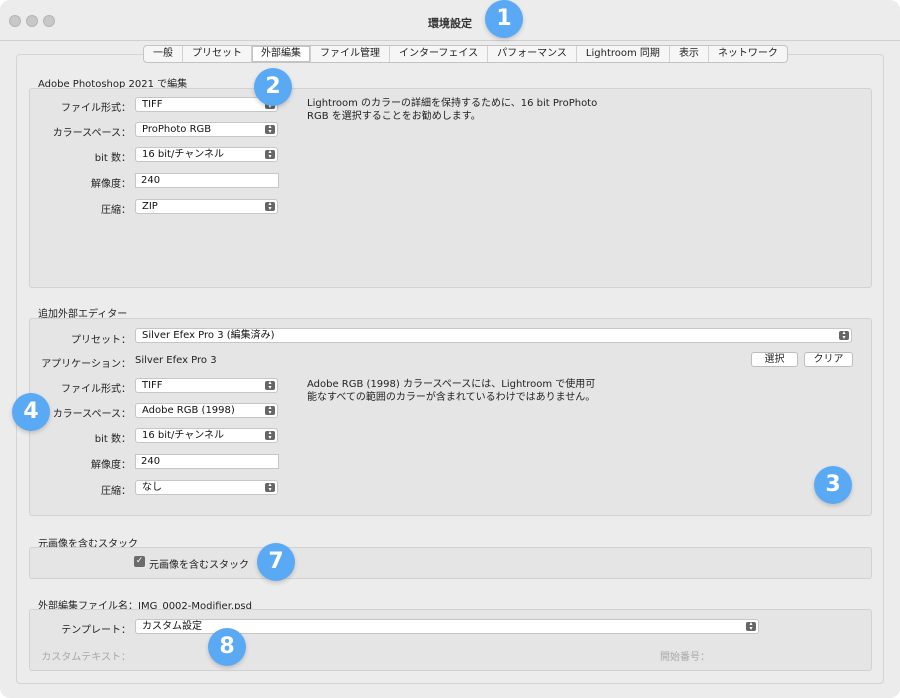 This screenshot has width=900, height=698. I want to click on callout-badge-1: 1, so click(504, 19).